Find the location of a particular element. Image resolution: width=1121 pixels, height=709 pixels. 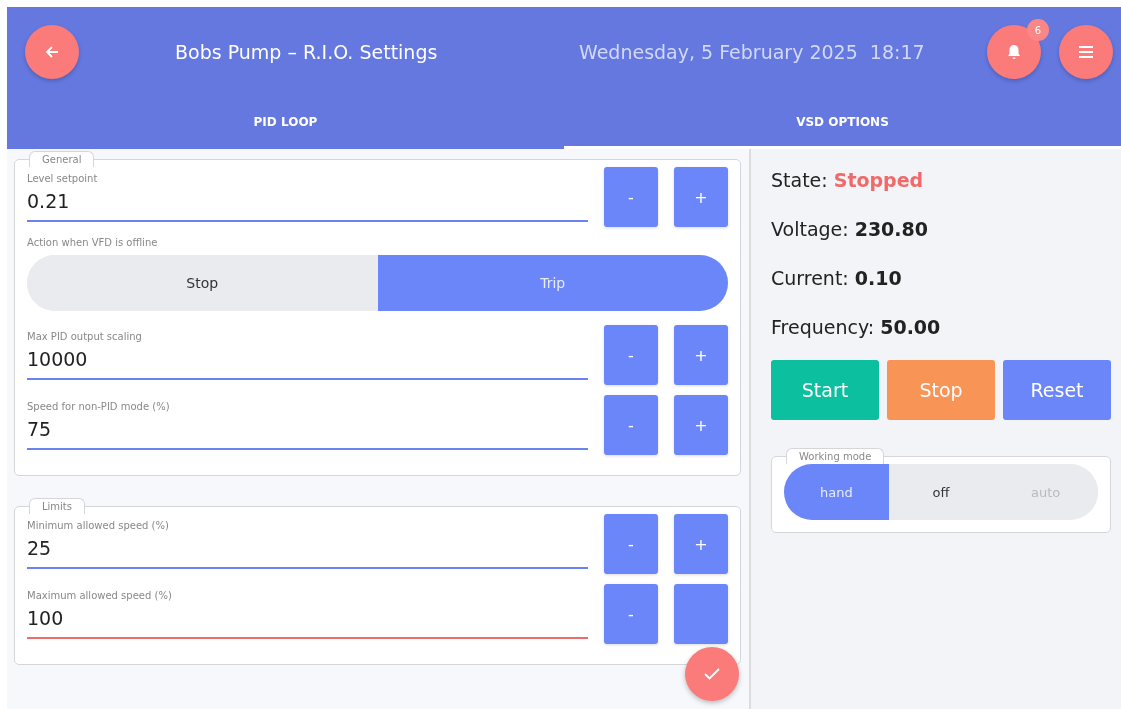

status-value: 0.10 is located at coordinates (878, 278).